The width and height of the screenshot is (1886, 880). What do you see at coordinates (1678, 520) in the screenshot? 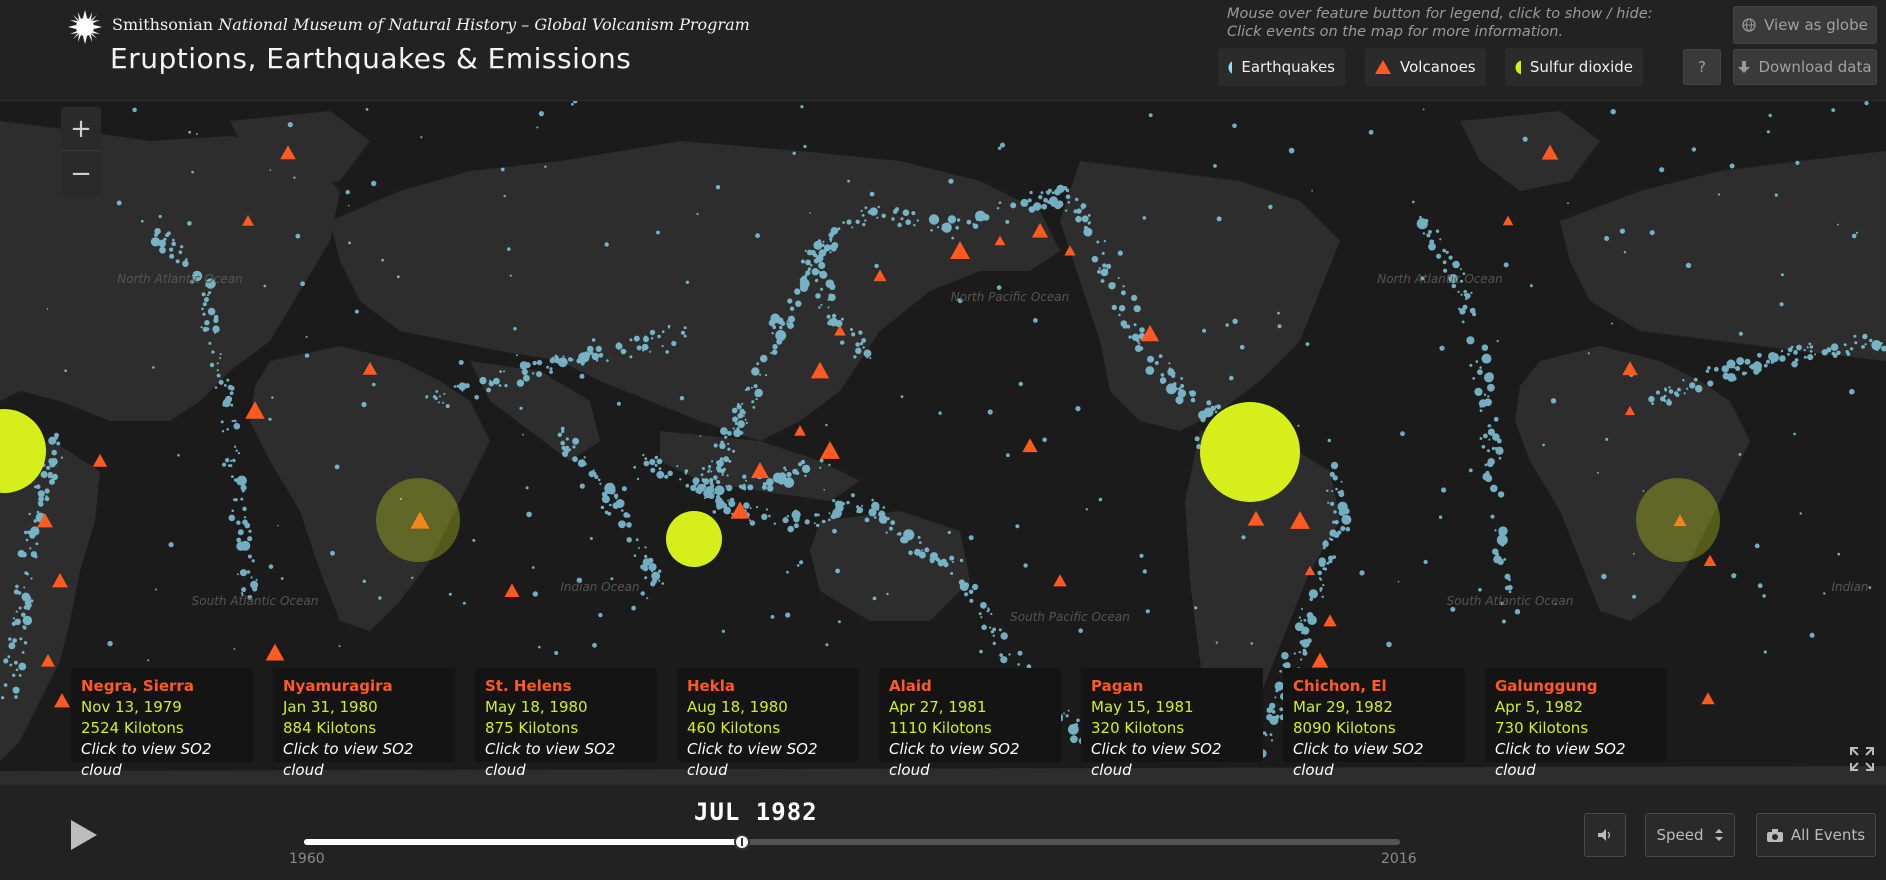
I see `so2-cloud-galunggung` at bounding box center [1678, 520].